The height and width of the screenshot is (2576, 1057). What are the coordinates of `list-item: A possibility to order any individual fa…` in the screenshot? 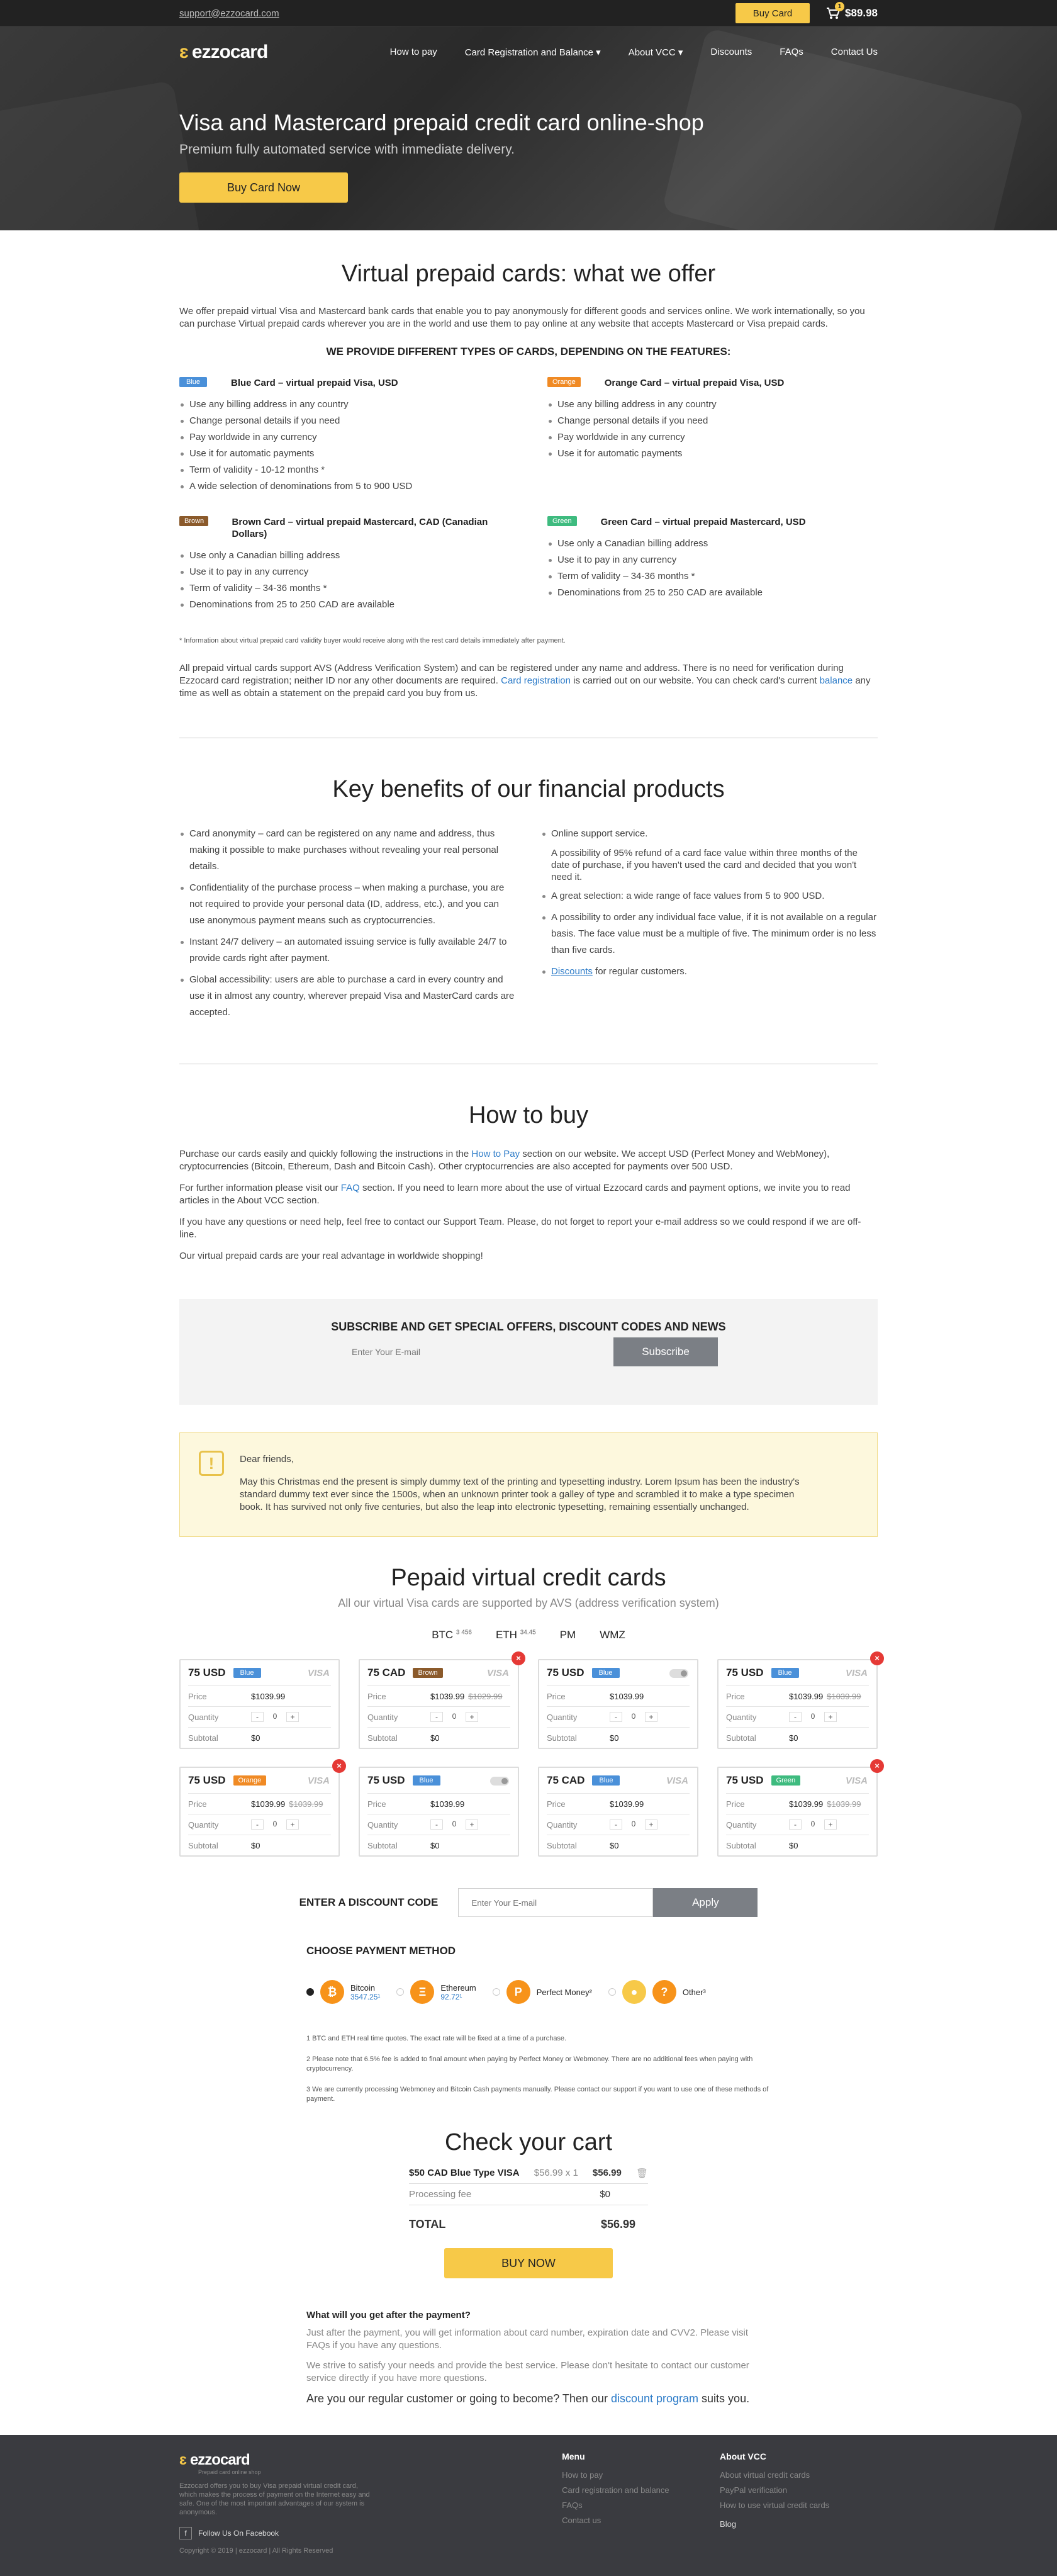 It's located at (709, 934).